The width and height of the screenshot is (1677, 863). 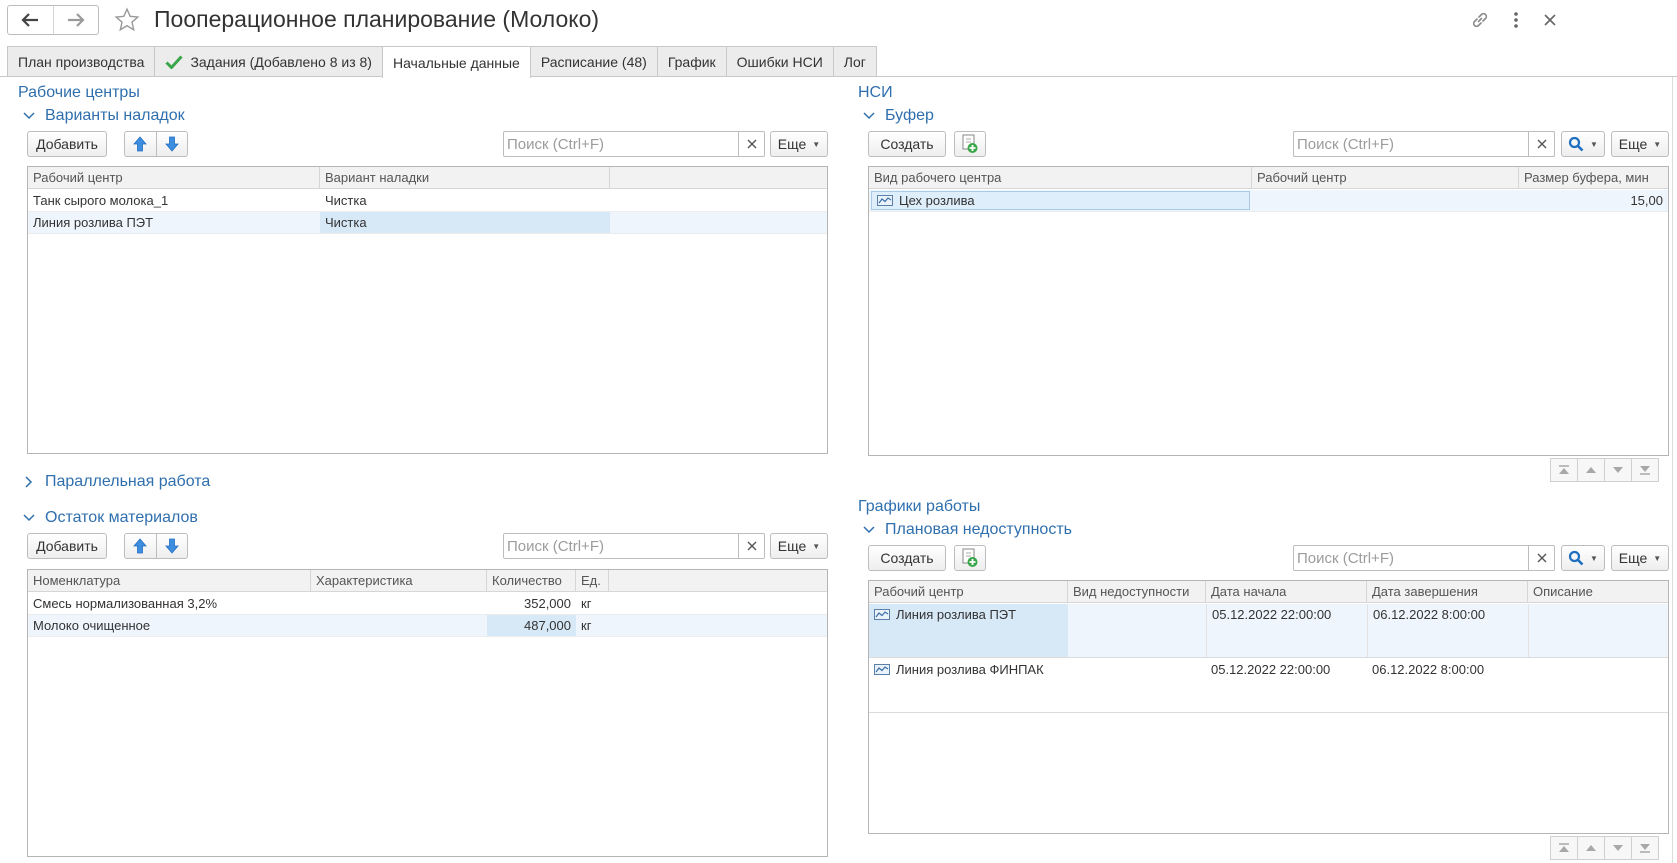 I want to click on tab-log: Лог, so click(x=854, y=61).